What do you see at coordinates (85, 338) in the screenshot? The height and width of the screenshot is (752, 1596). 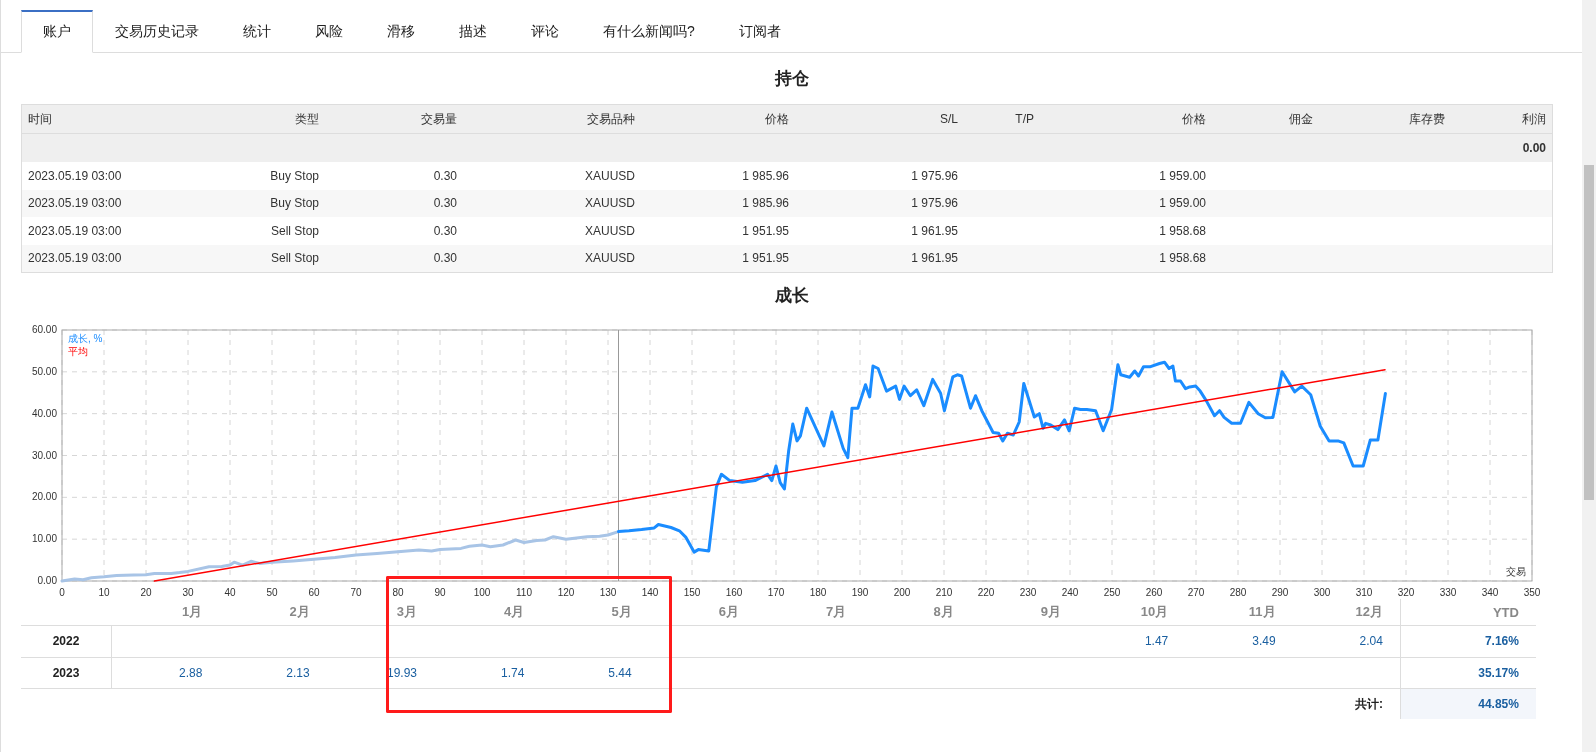 I see `legend-label: 成长, %` at bounding box center [85, 338].